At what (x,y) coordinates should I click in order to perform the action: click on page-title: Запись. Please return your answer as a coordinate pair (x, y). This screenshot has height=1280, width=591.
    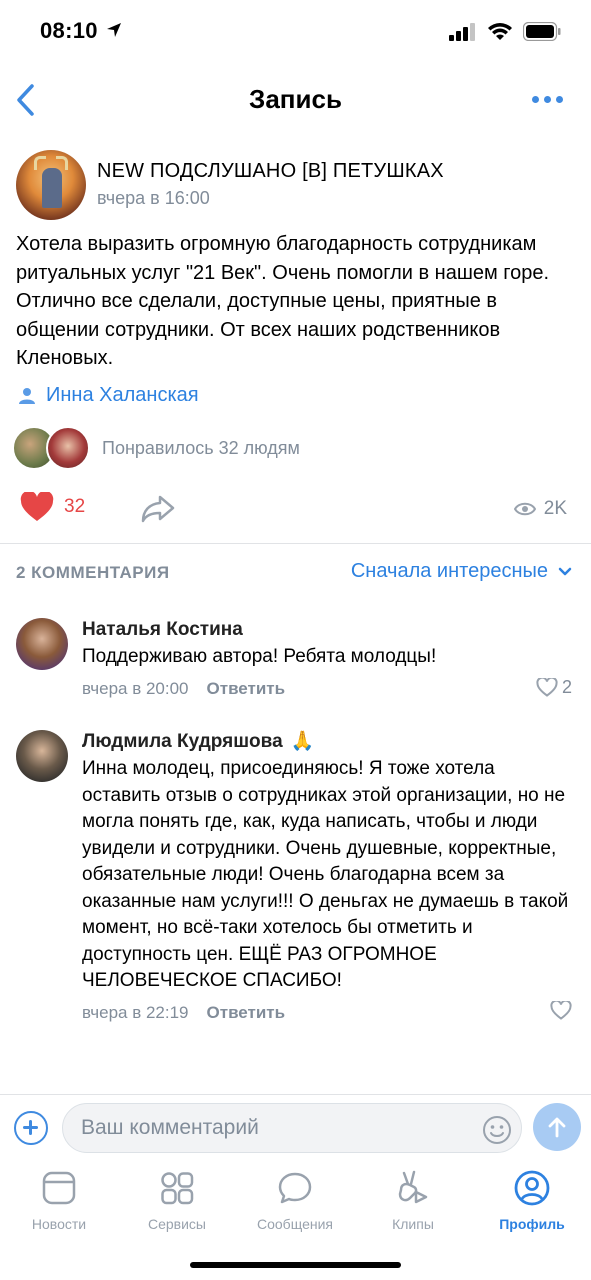
    Looking at the image, I should click on (295, 99).